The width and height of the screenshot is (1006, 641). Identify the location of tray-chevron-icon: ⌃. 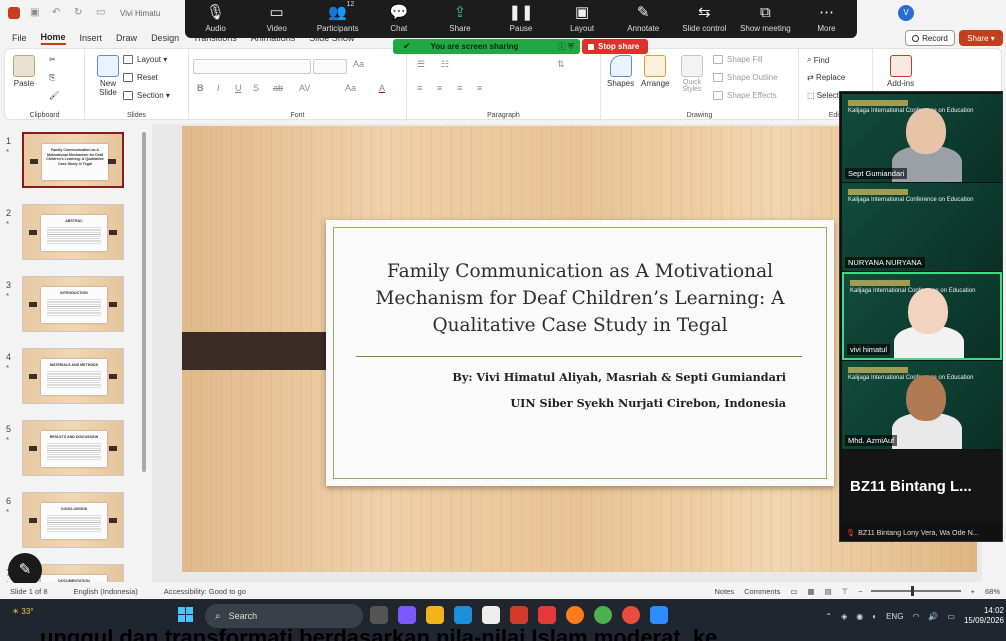
(828, 616).